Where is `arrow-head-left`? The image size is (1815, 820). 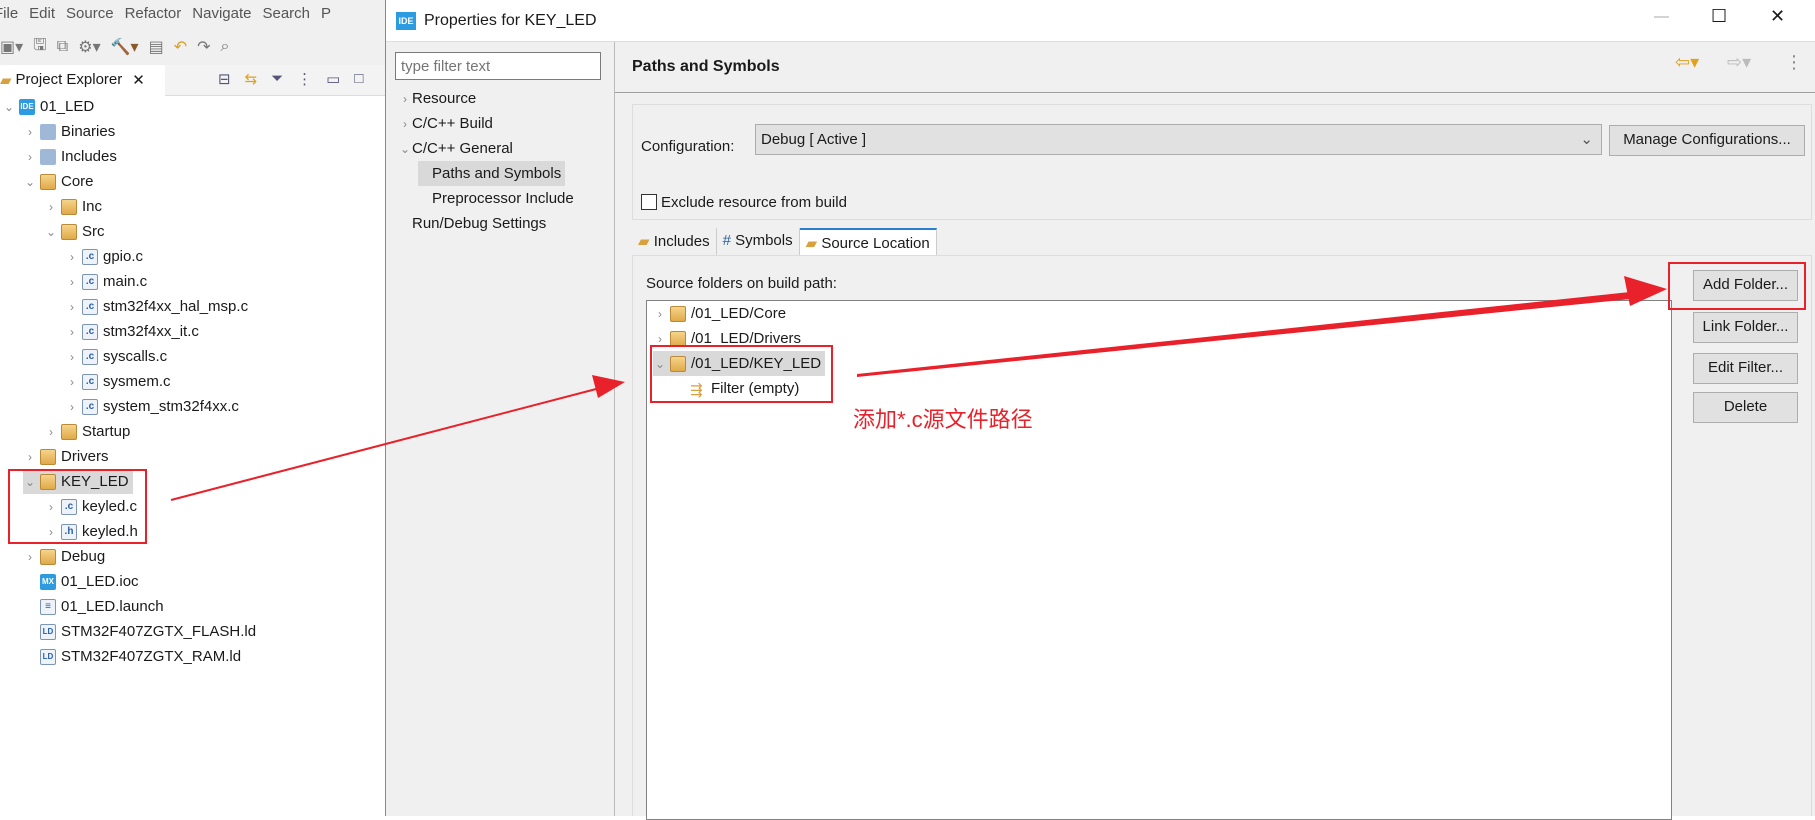 arrow-head-left is located at coordinates (608, 386).